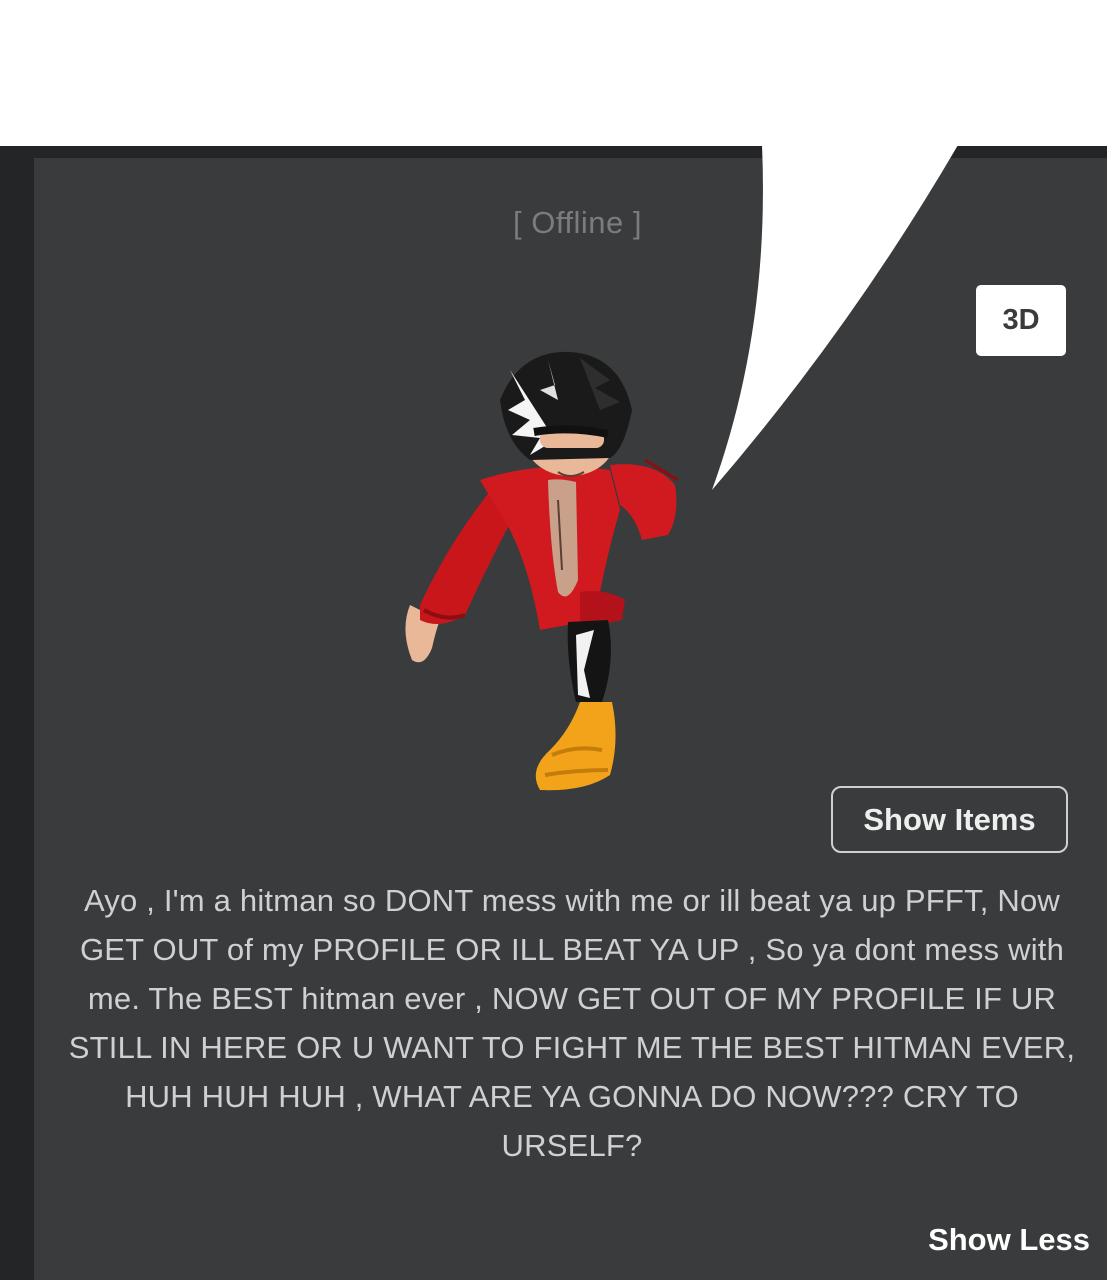 The image size is (1107, 1280). What do you see at coordinates (1021, 320) in the screenshot?
I see `toggle-3d-button: 3D` at bounding box center [1021, 320].